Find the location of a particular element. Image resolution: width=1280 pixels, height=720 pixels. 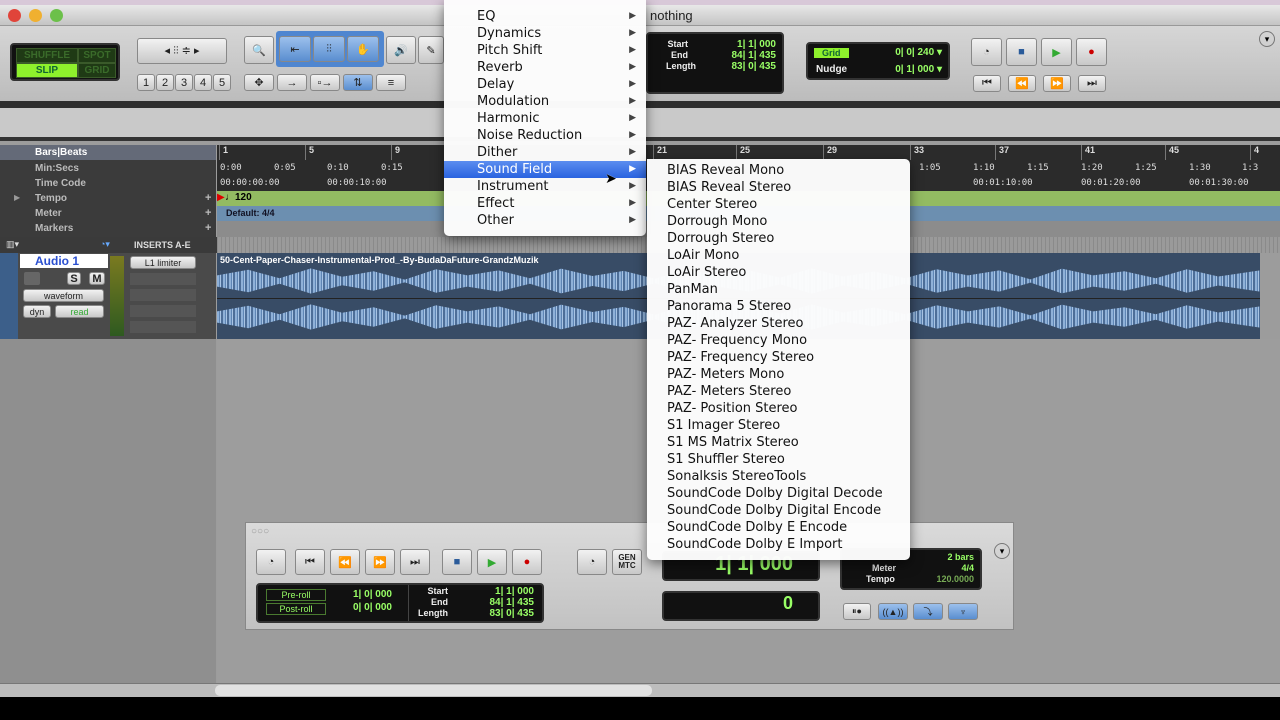

ruler-label-meter: Meter is located at coordinates (48, 213).